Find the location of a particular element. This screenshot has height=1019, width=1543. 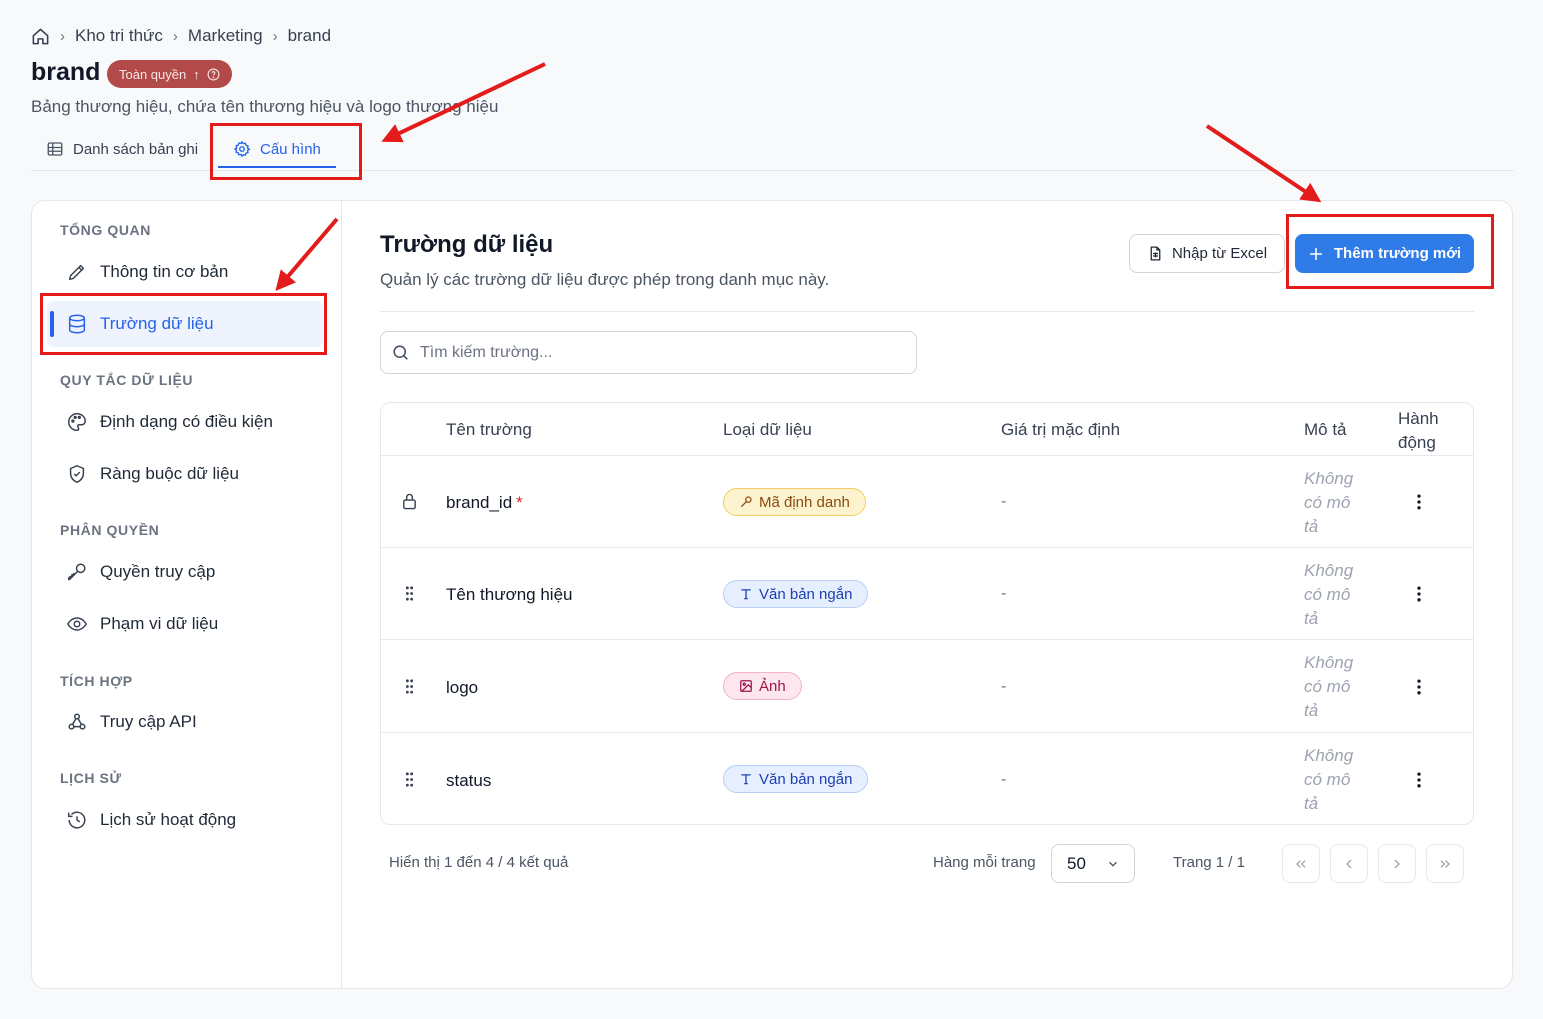

column-header-default: Giá trị mặc định is located at coordinates (1061, 429).